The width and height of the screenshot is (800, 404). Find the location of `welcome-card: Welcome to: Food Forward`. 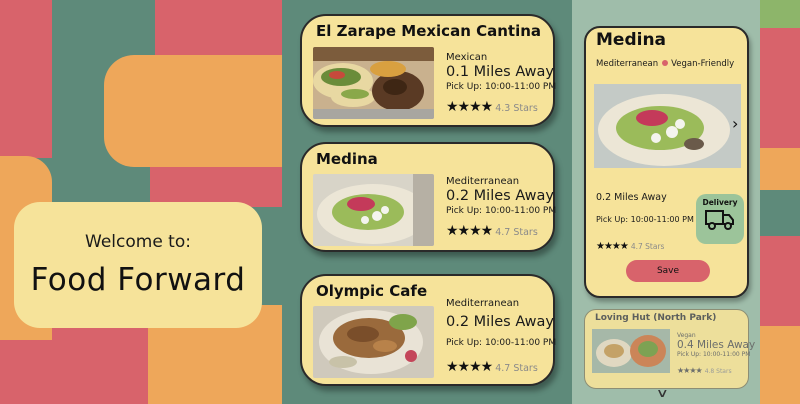

welcome-card: Welcome to: Food Forward is located at coordinates (138, 265).